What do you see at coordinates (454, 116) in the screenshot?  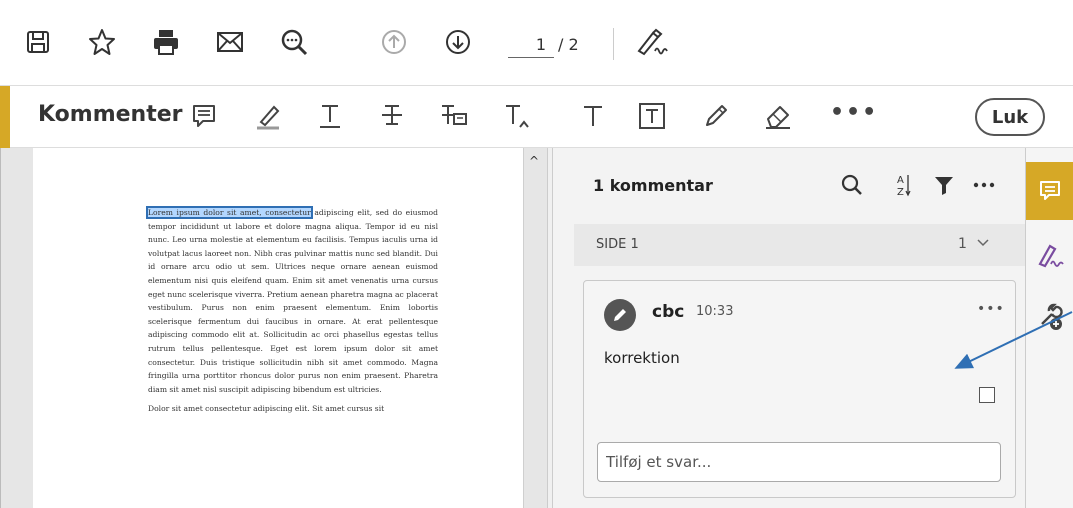 I see `replace-text-icon` at bounding box center [454, 116].